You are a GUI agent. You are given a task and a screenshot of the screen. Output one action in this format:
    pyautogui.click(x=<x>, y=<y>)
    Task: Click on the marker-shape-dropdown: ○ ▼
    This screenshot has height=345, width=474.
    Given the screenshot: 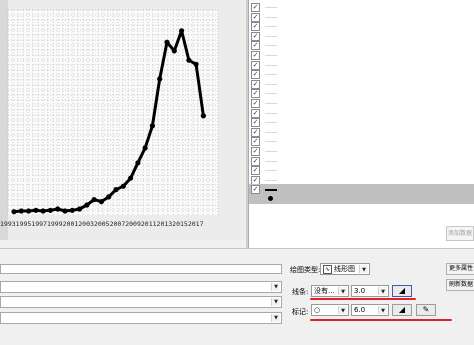 What is the action you would take?
    pyautogui.click(x=330, y=310)
    